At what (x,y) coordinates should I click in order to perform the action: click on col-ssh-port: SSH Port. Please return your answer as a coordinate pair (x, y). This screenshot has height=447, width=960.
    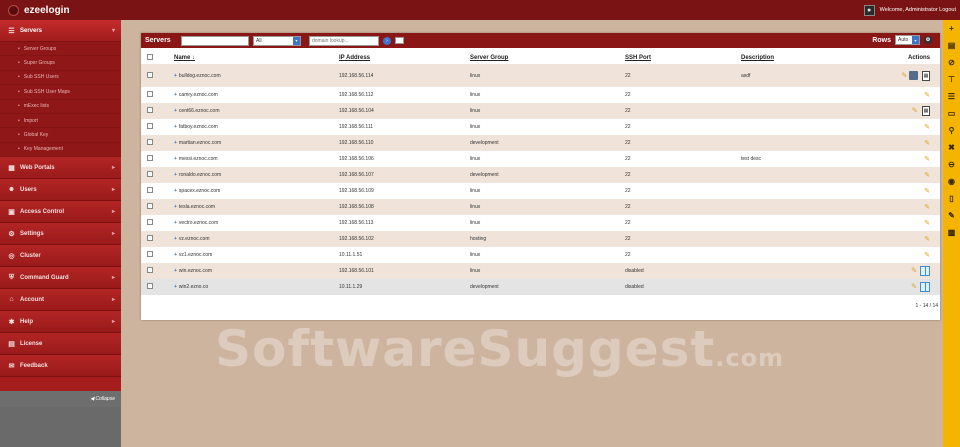
    Looking at the image, I should click on (683, 58).